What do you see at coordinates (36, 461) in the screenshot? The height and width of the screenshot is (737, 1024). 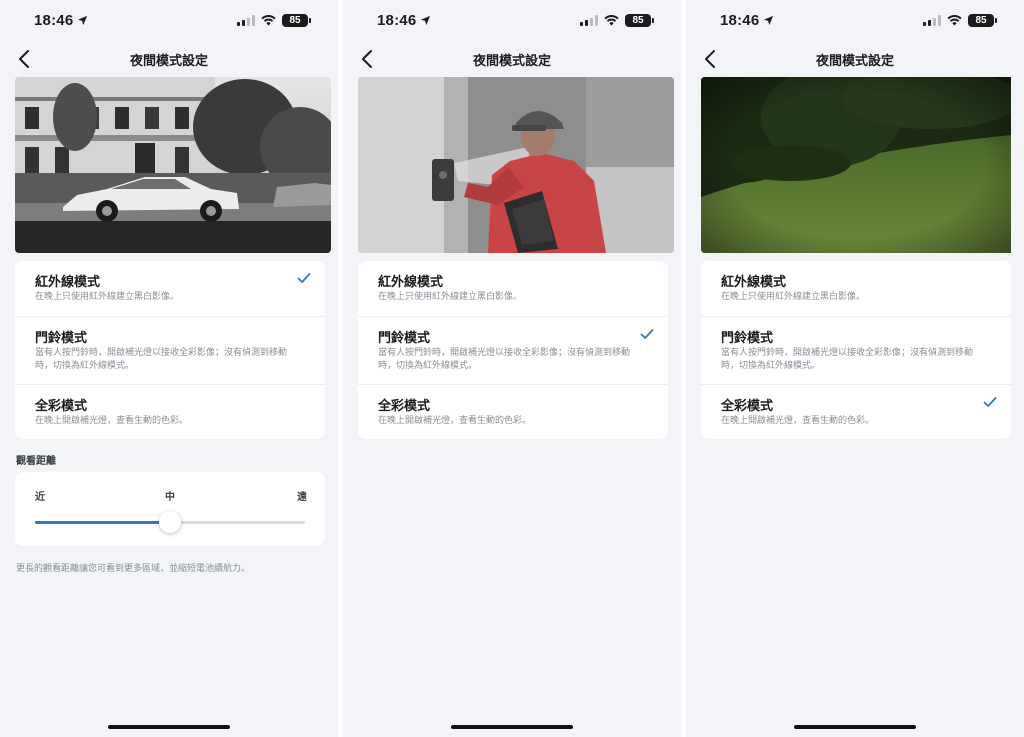 I see `viewing-distance-label: 觀看距離` at bounding box center [36, 461].